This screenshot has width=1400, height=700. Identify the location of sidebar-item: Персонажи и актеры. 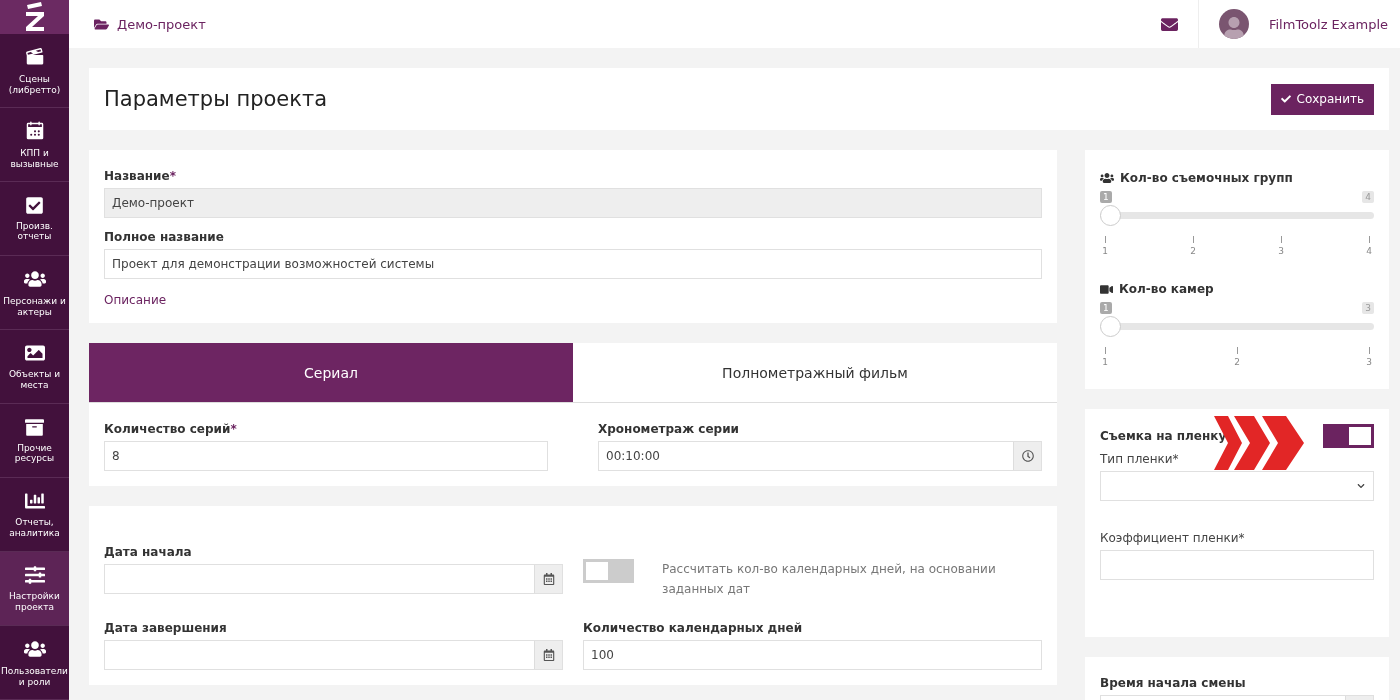
(34, 293).